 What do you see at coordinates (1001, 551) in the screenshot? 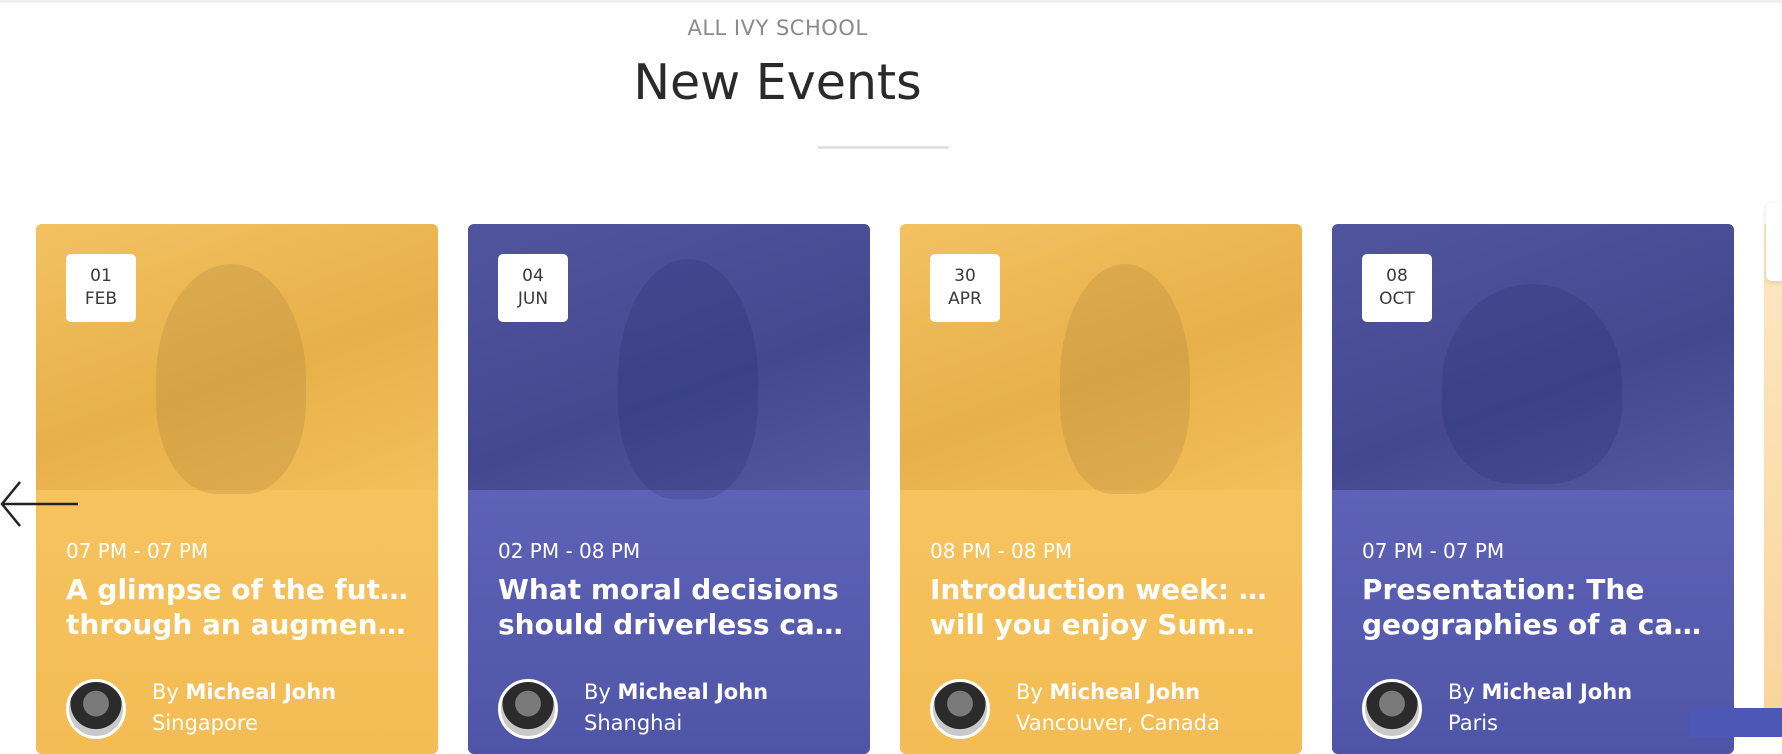
I see `event-time: 08 PM - 08 PM` at bounding box center [1001, 551].